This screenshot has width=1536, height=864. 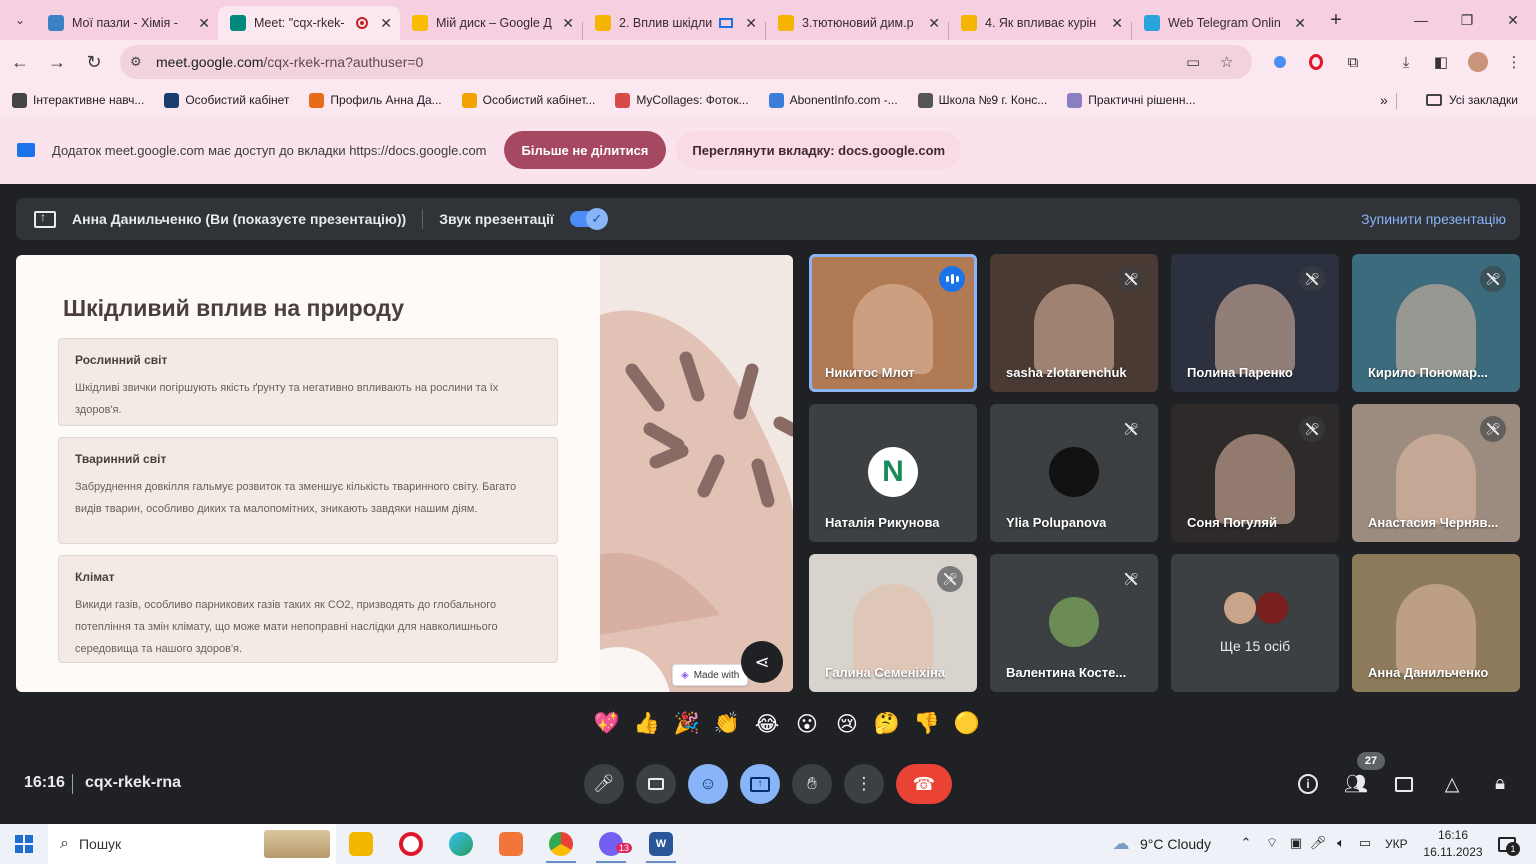 I want to click on microphone-tray-icon: 🎤︎, so click(x=1318, y=843).